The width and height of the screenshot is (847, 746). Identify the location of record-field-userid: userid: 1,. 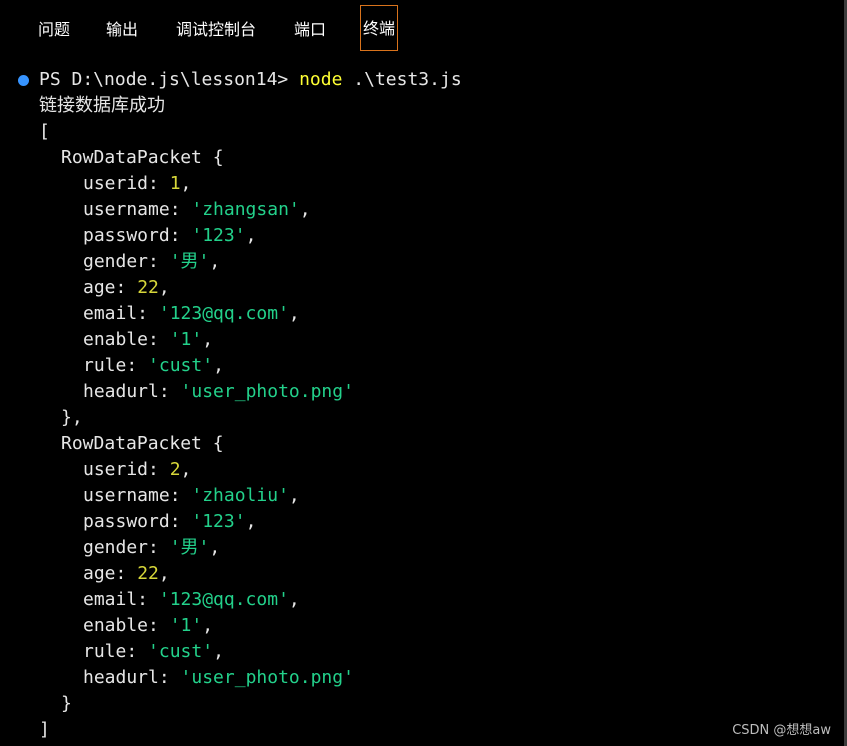
(137, 183).